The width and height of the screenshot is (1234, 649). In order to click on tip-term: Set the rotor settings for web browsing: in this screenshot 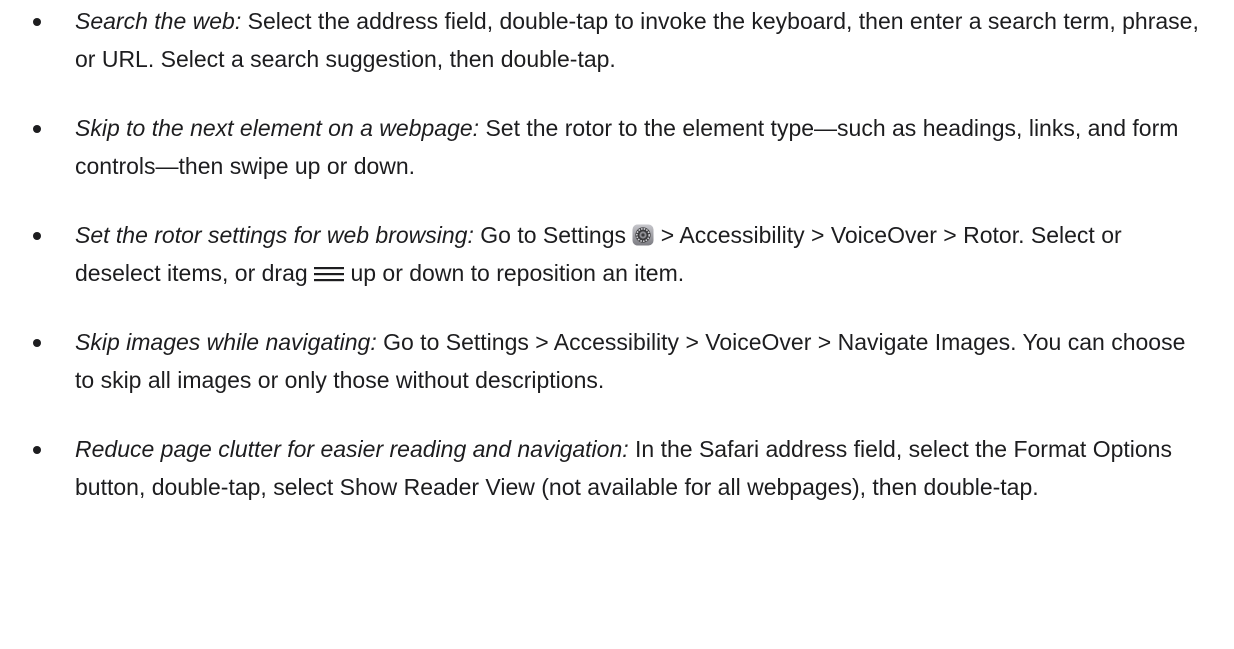, I will do `click(274, 235)`.